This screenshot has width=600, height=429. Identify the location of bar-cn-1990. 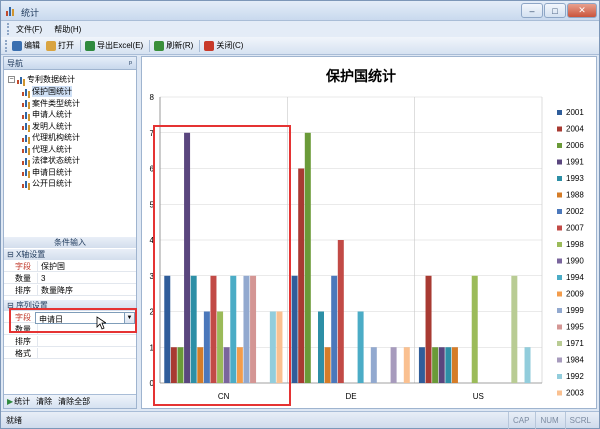
(227, 365).